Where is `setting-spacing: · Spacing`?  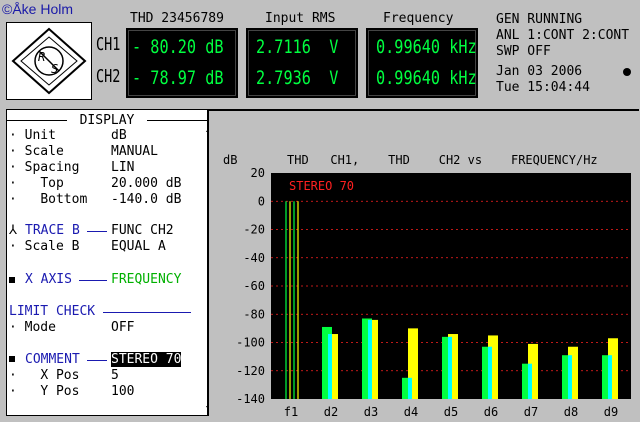
setting-spacing: · Spacing is located at coordinates (44, 167).